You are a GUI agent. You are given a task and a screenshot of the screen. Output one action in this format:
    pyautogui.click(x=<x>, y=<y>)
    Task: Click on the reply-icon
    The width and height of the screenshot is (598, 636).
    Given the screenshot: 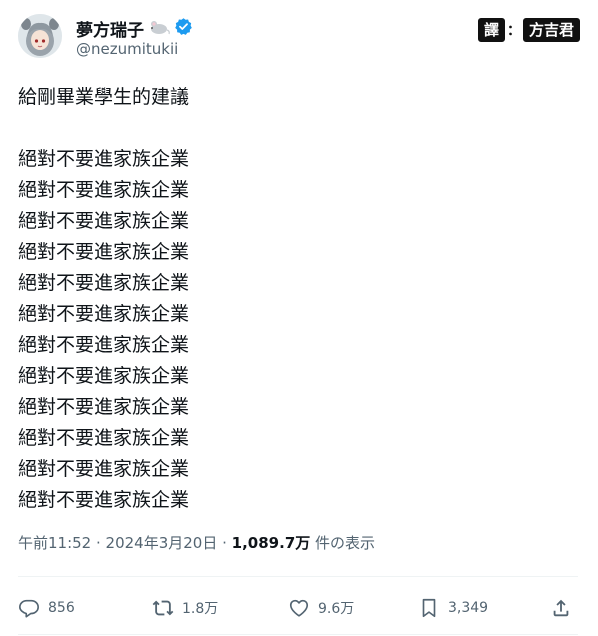 What is the action you would take?
    pyautogui.click(x=29, y=608)
    